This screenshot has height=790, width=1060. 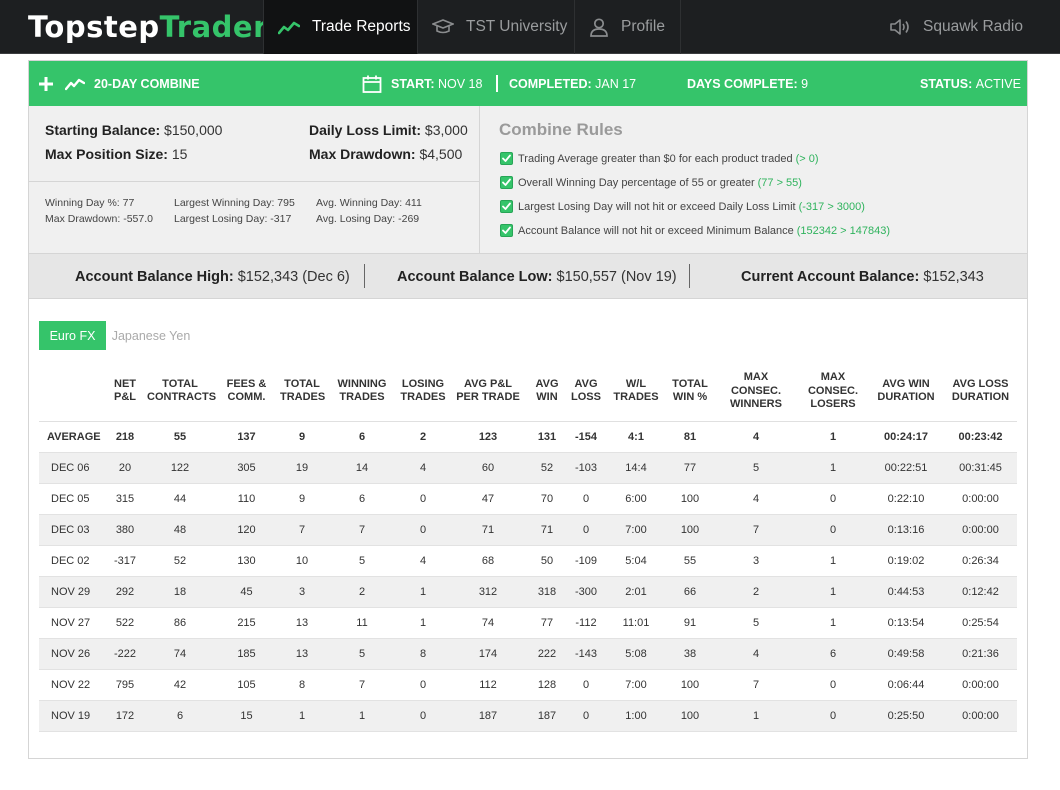 What do you see at coordinates (906, 437) in the screenshot?
I see `table-cell: 00:24:17` at bounding box center [906, 437].